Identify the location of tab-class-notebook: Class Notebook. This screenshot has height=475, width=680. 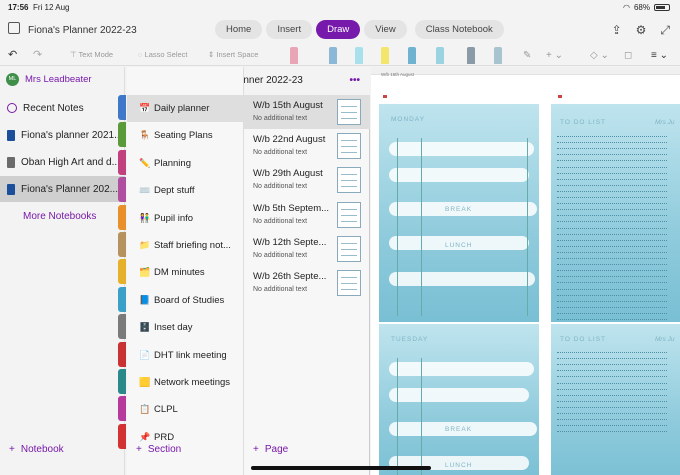
(459, 29).